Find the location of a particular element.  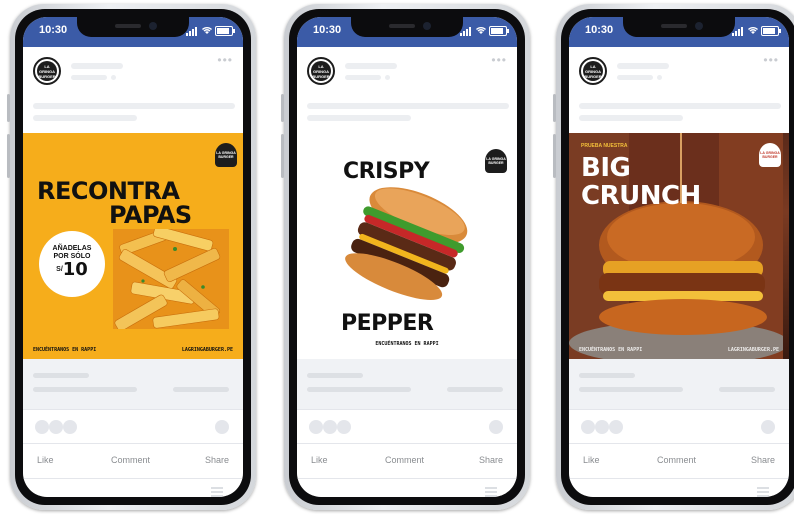

ad-headline-1: RECONTRA is located at coordinates (108, 191).